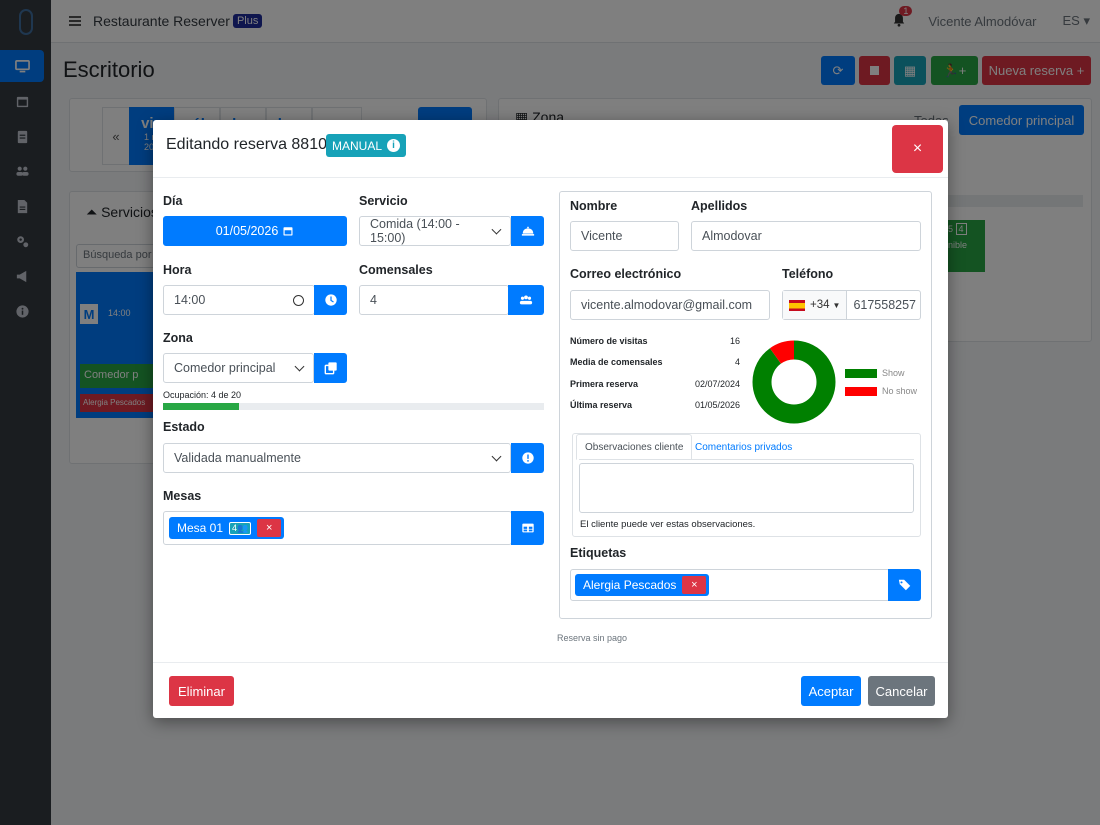 The width and height of the screenshot is (1100, 825). I want to click on exclamation-icon, so click(527, 458).